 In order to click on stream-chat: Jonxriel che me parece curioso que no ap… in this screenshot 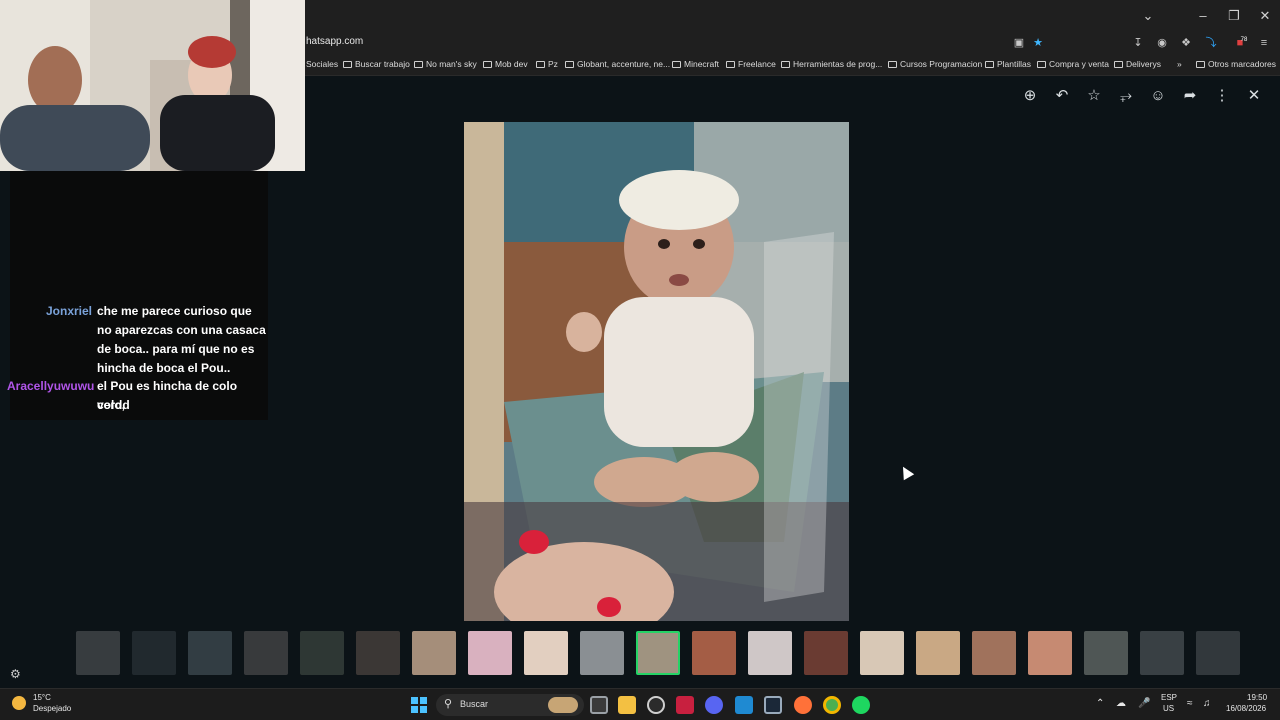, I will do `click(137, 295)`.